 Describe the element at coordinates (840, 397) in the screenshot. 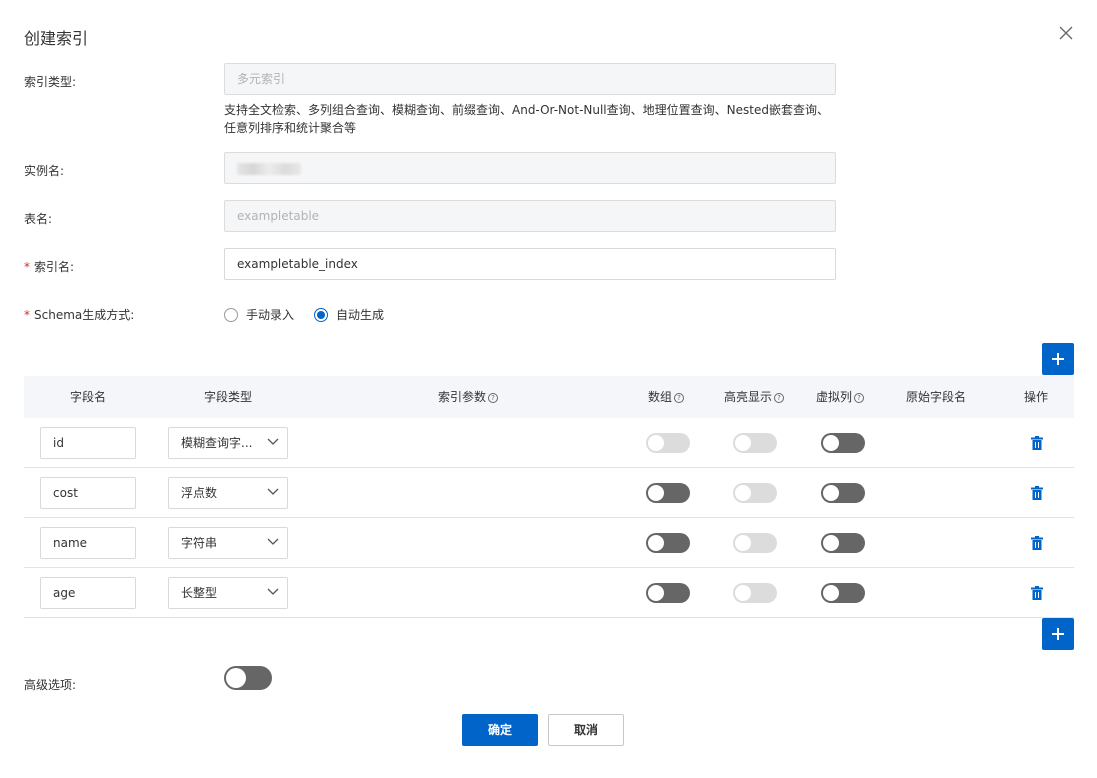

I see `header-virtual: 虚拟列?` at that location.